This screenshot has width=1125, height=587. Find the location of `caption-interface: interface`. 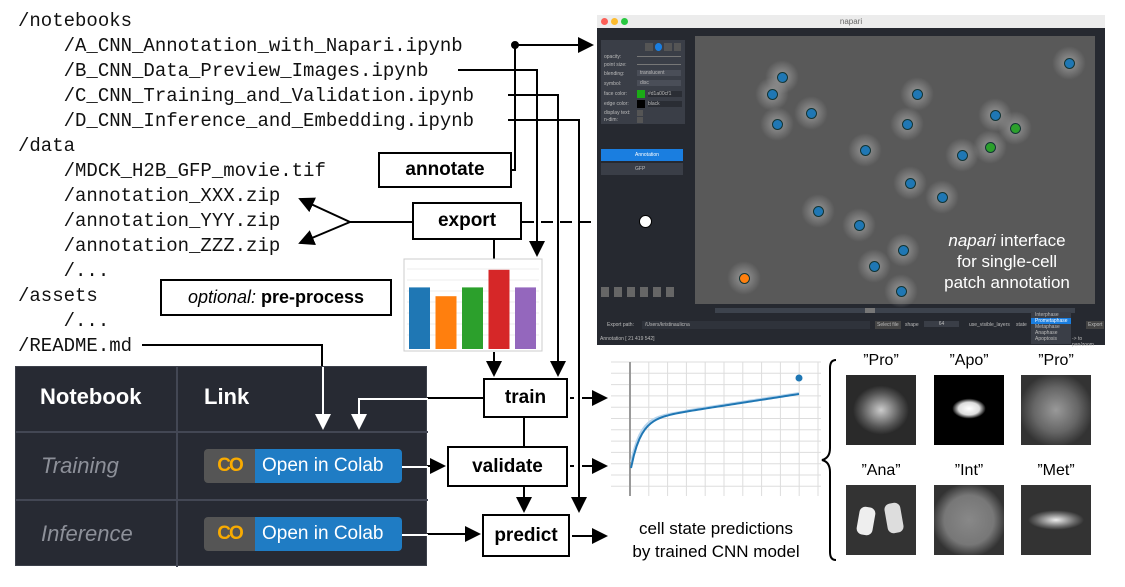

caption-interface: interface is located at coordinates (1030, 240).